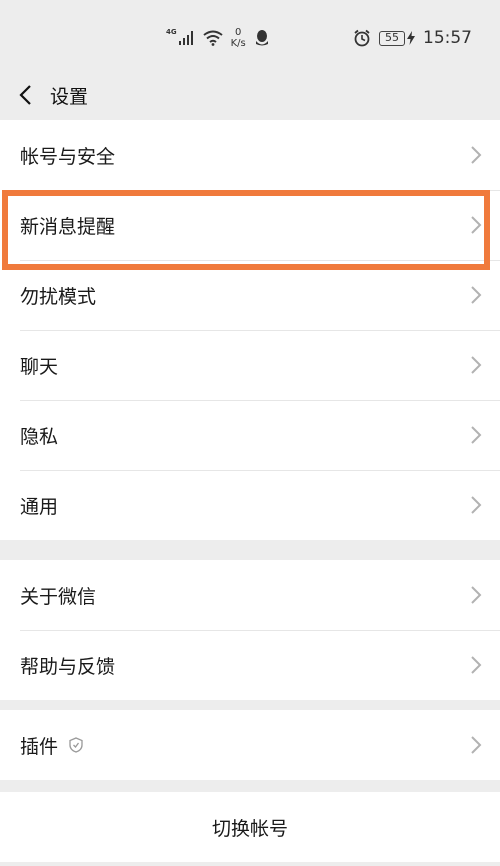 The width and height of the screenshot is (500, 866). Describe the element at coordinates (362, 38) in the screenshot. I see `alarm-icon` at that location.